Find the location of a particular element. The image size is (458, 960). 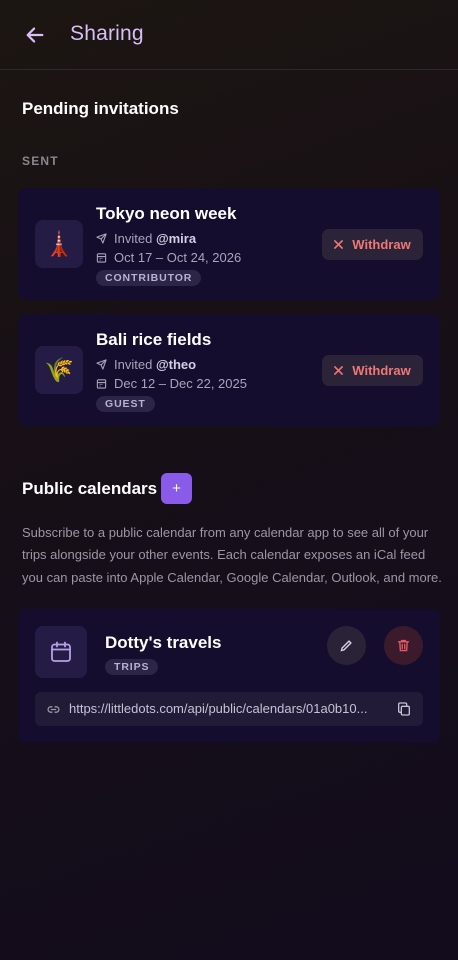

copy-icon is located at coordinates (404, 709).